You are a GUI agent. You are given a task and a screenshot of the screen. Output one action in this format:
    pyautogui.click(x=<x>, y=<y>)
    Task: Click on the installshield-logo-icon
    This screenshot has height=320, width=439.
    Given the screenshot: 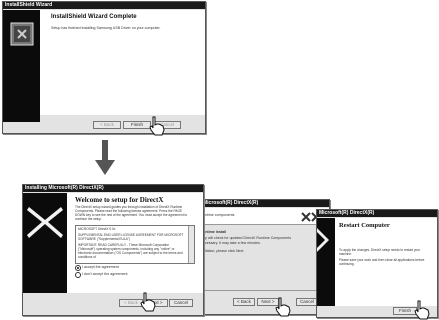 What is the action you would take?
    pyautogui.click(x=22, y=34)
    